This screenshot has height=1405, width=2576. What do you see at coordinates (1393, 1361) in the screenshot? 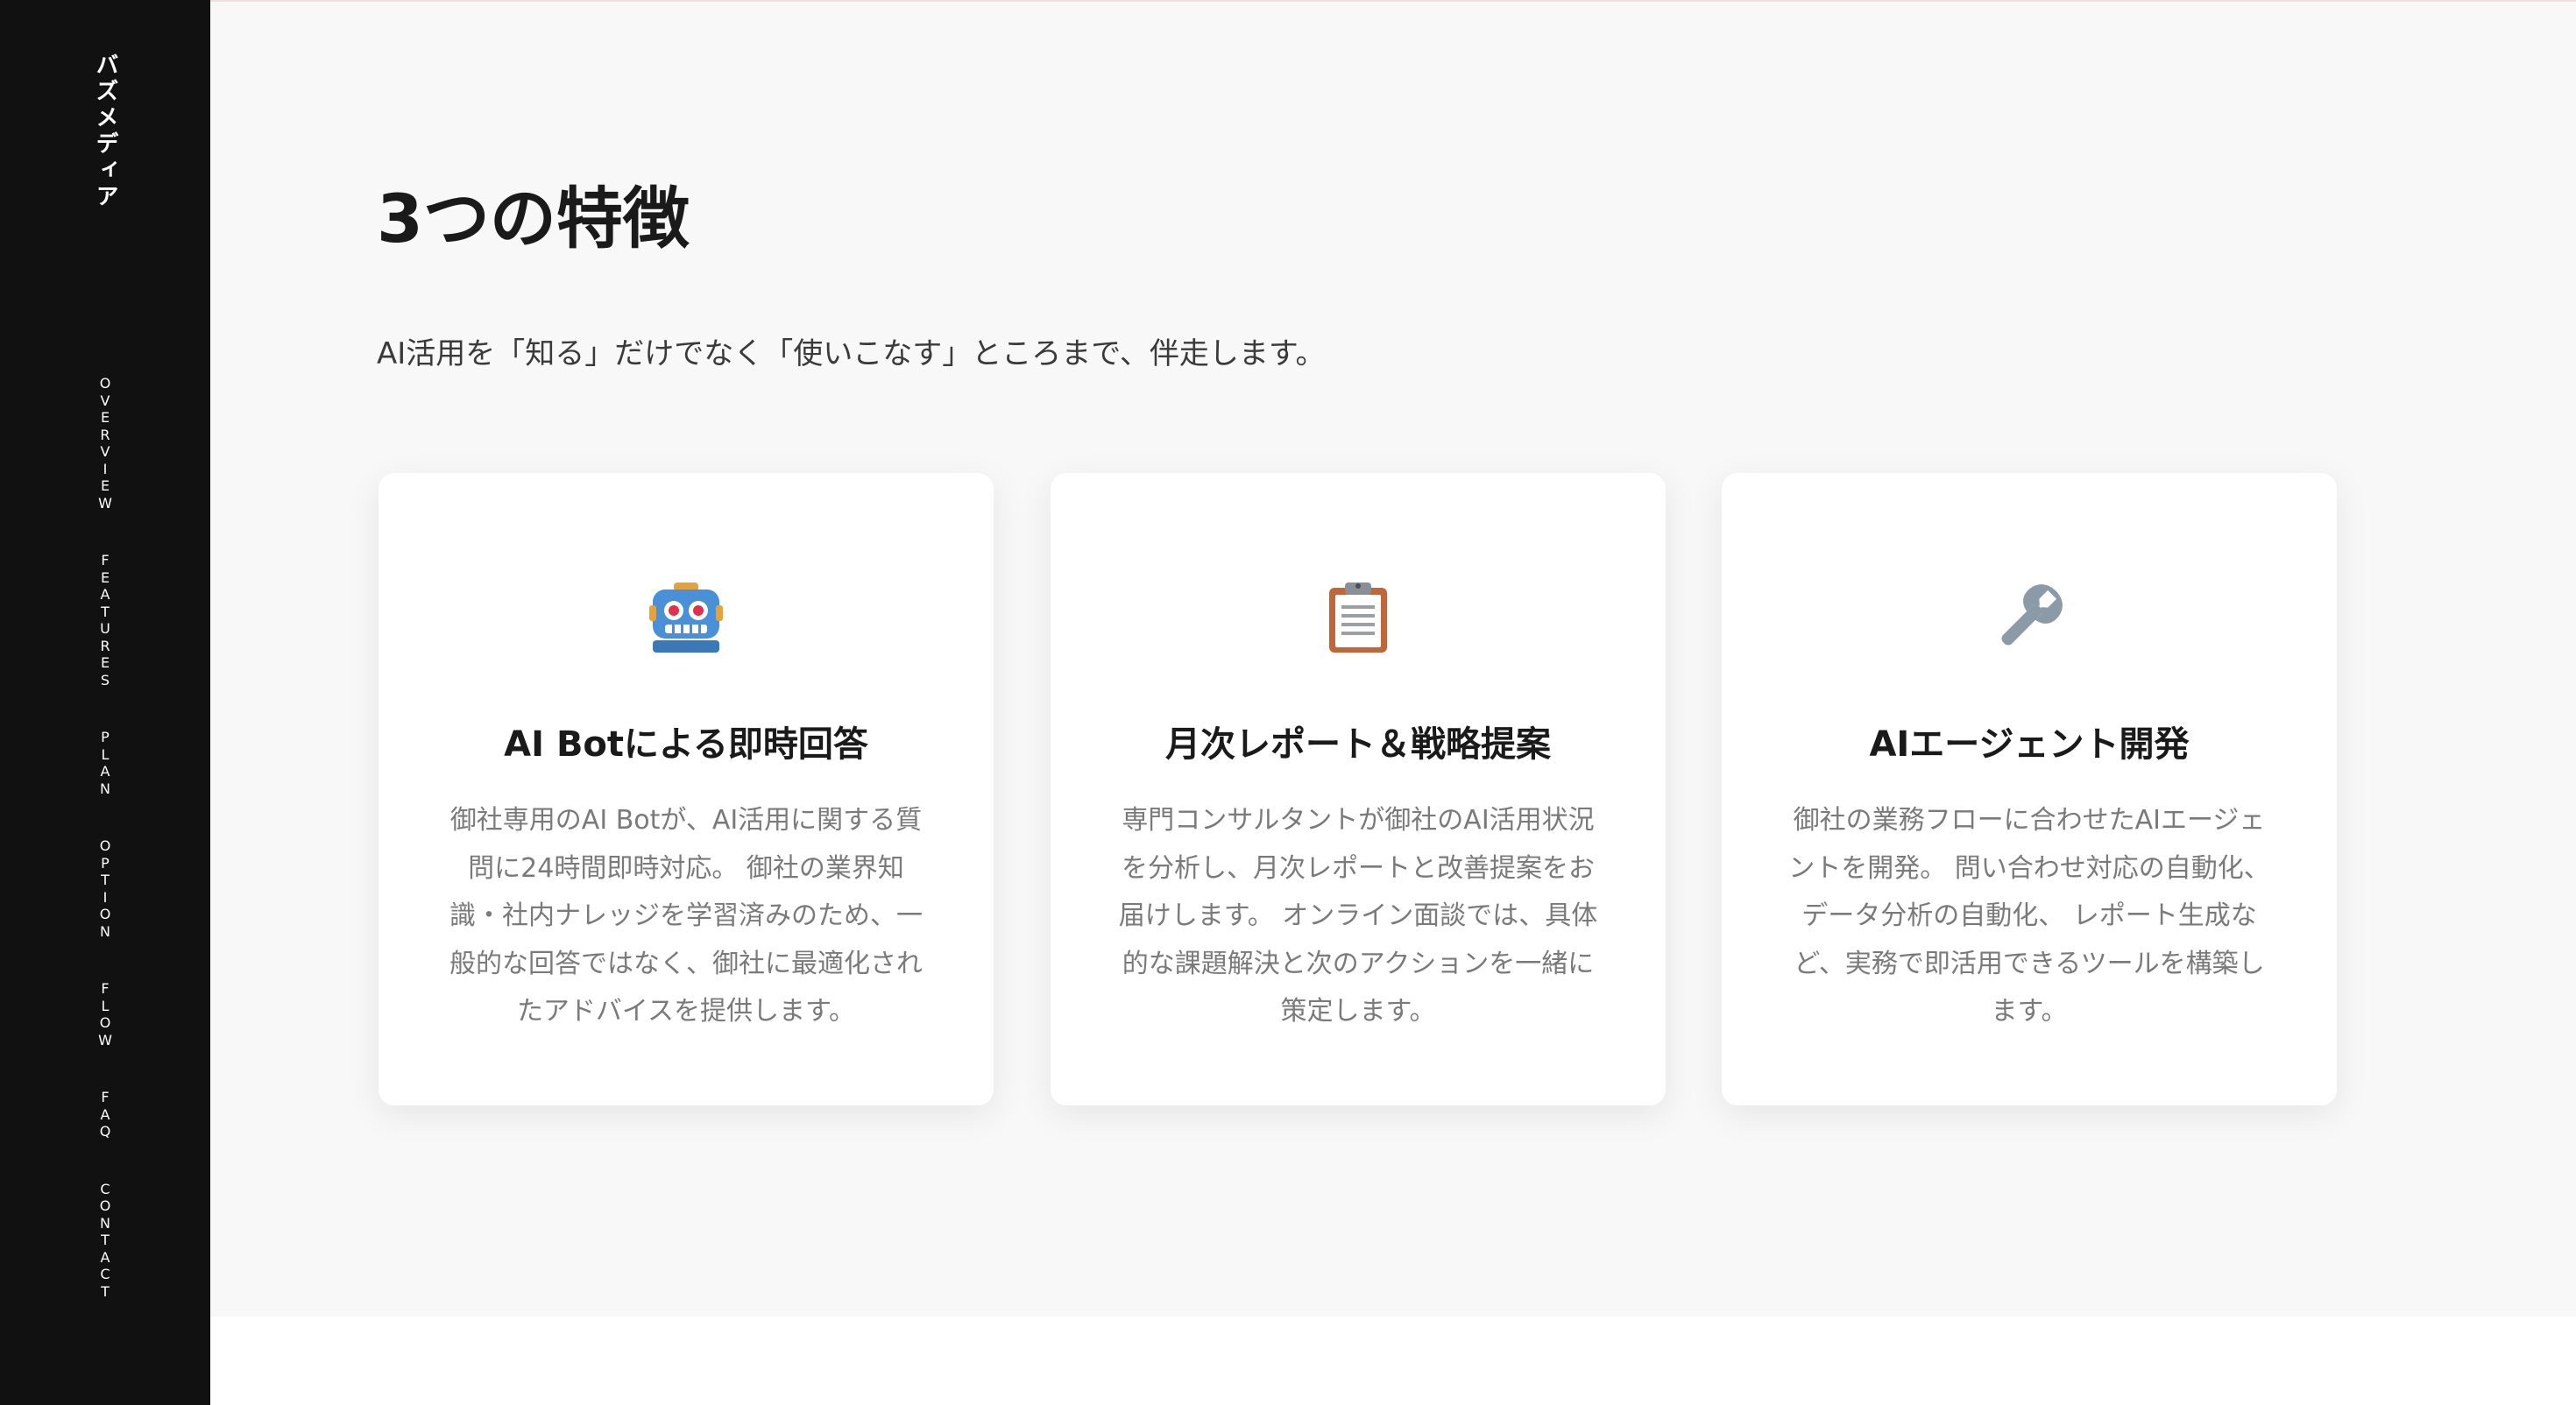
I see `next-section-band` at bounding box center [1393, 1361].